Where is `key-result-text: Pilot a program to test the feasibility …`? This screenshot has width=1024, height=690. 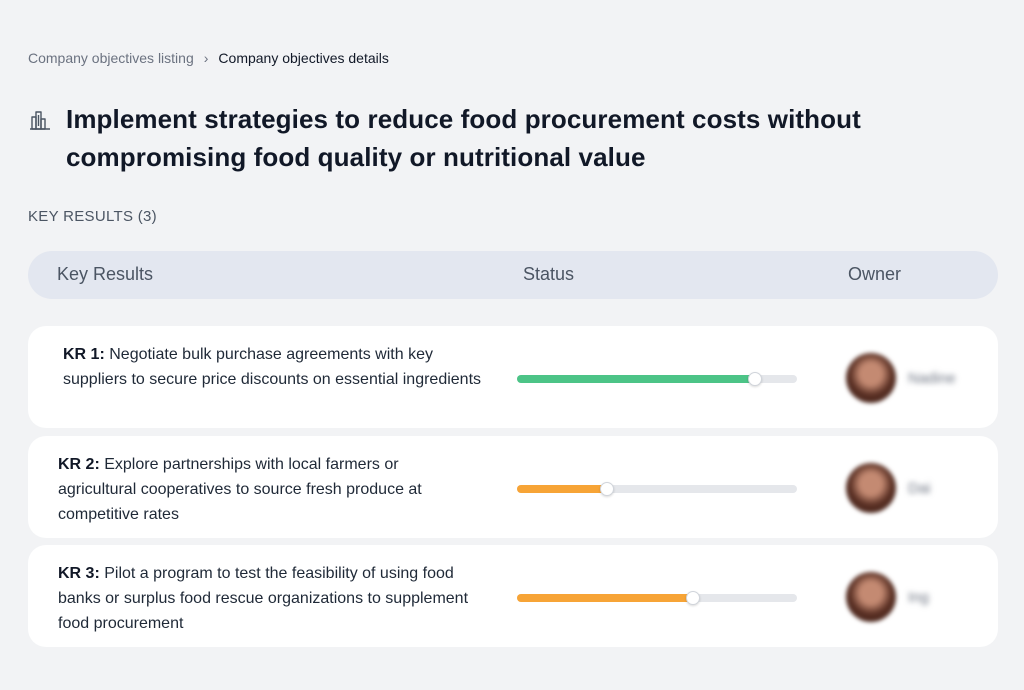 key-result-text: Pilot a program to test the feasibility … is located at coordinates (263, 598).